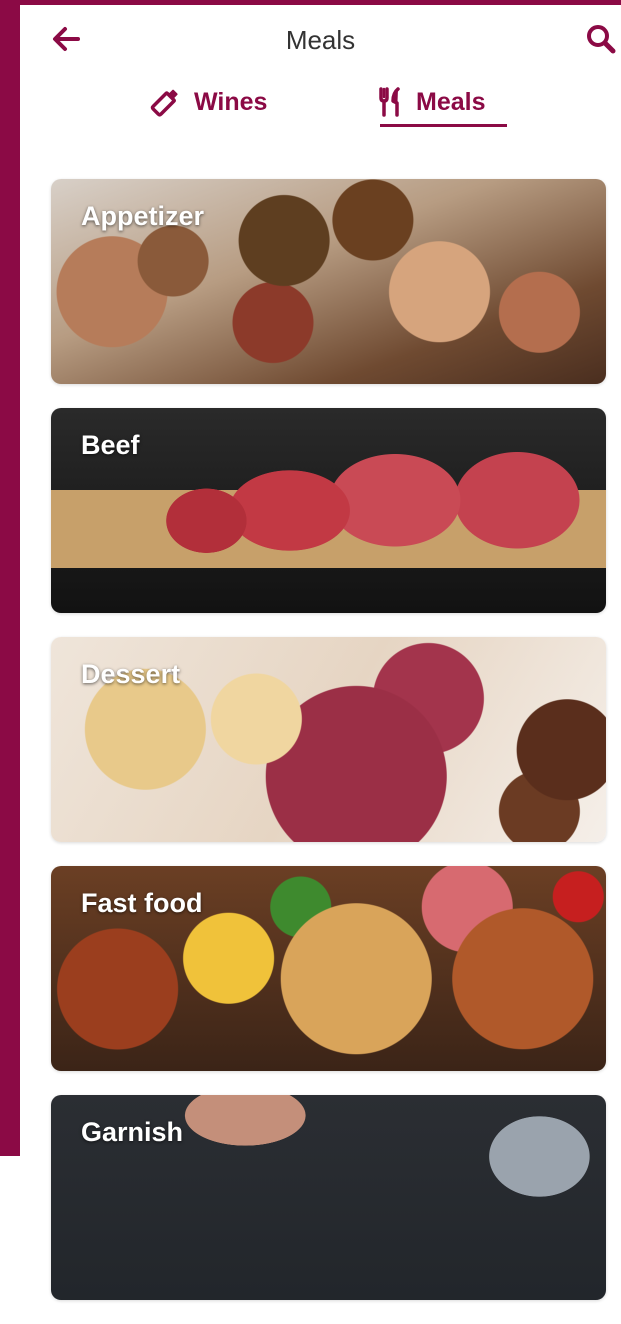 Image resolution: width=621 pixels, height=1324 pixels. I want to click on page-title: Meals, so click(320, 40).